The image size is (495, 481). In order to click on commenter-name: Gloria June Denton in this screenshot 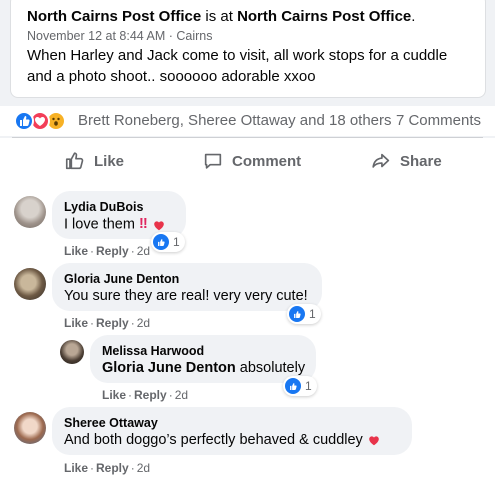, I will do `click(187, 279)`.